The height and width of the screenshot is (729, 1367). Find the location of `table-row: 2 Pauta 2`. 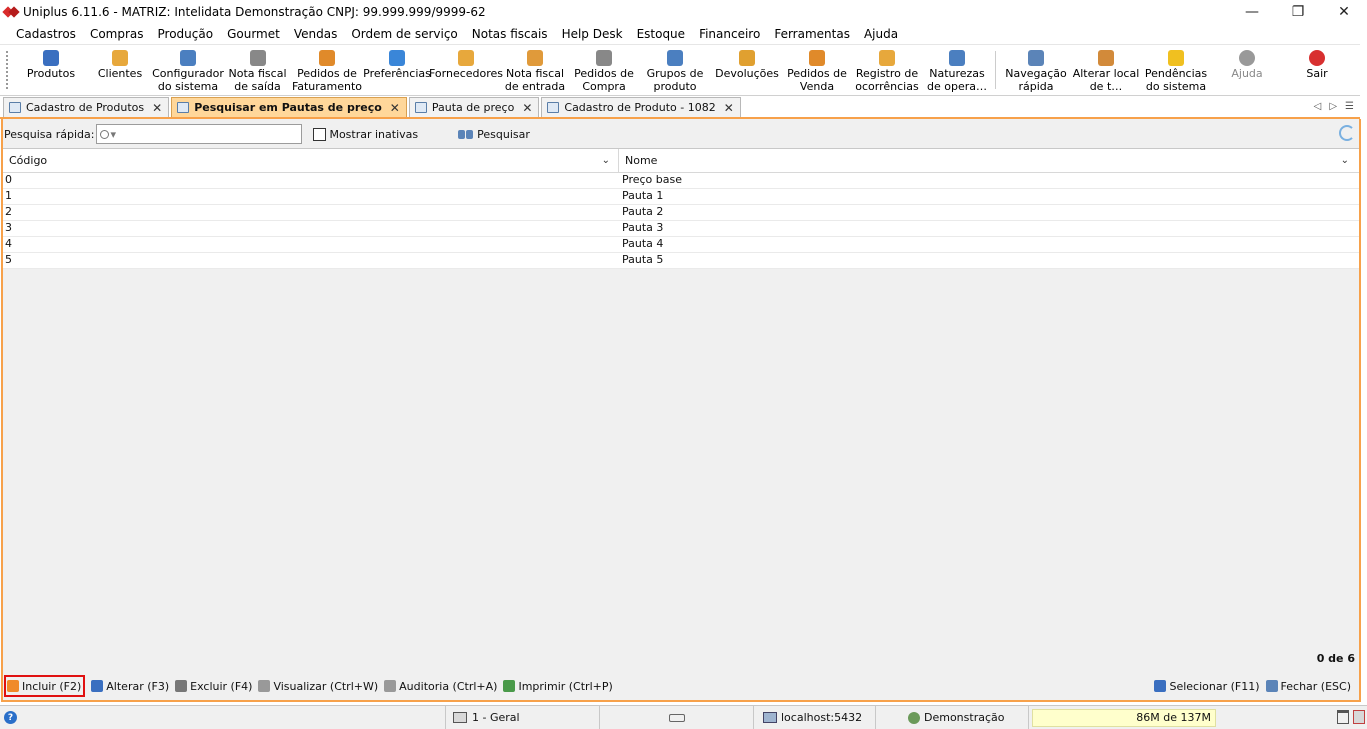

table-row: 2 Pauta 2 is located at coordinates (681, 213).